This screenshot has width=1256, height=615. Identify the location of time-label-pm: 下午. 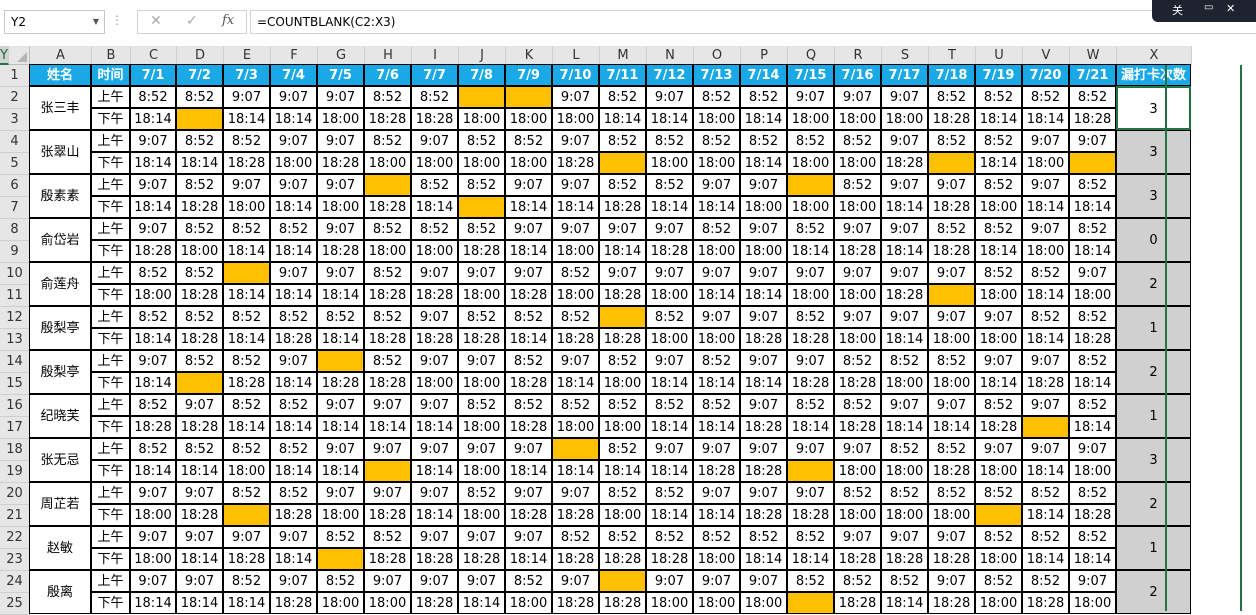
(110, 559).